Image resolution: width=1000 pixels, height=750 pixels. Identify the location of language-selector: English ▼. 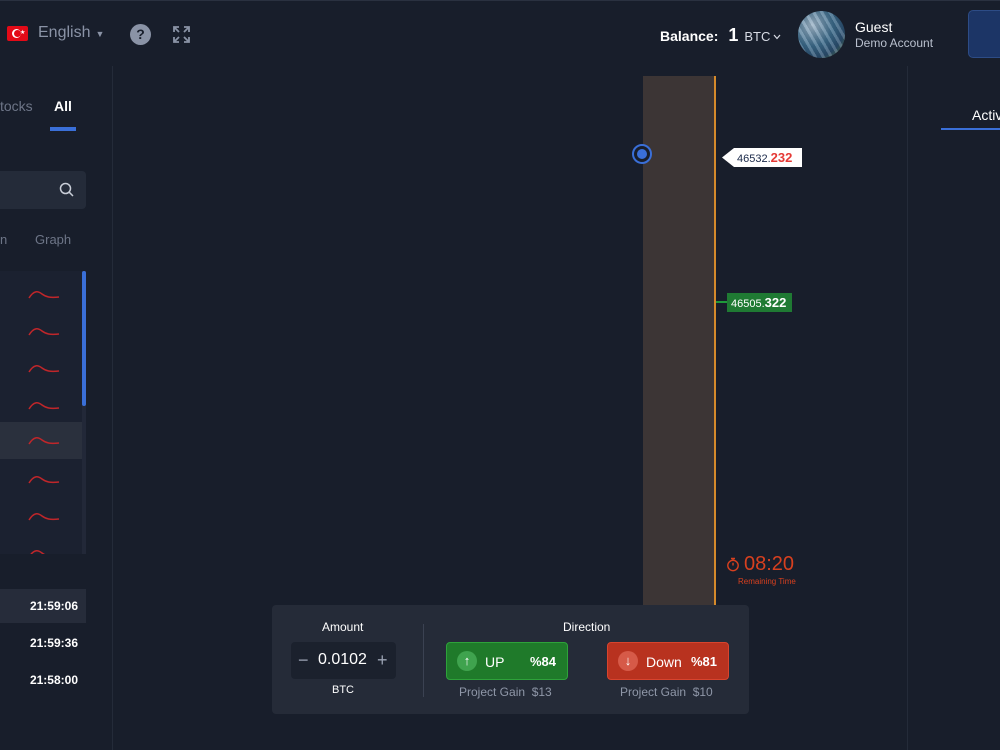
(71, 33).